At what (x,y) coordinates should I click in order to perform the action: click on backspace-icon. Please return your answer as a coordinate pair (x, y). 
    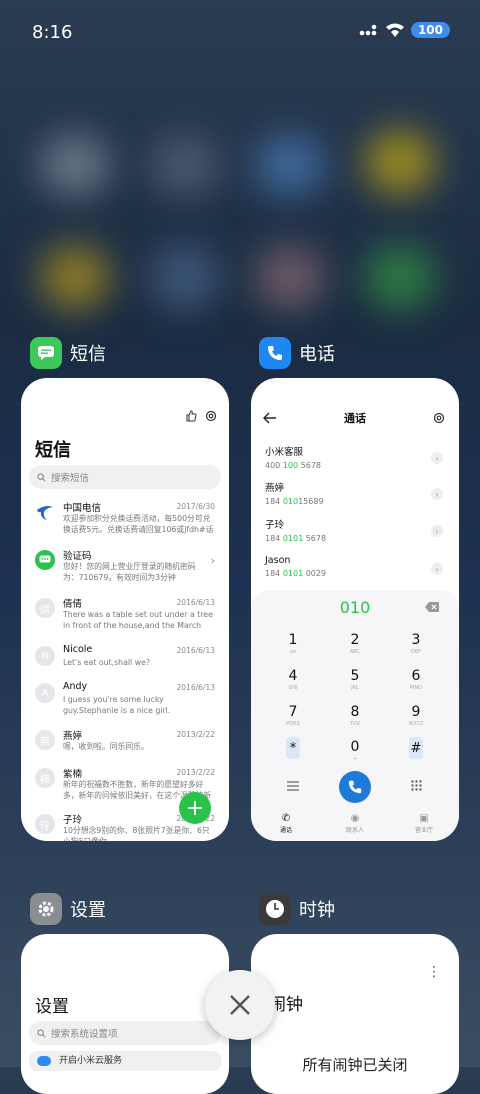
    Looking at the image, I should click on (432, 607).